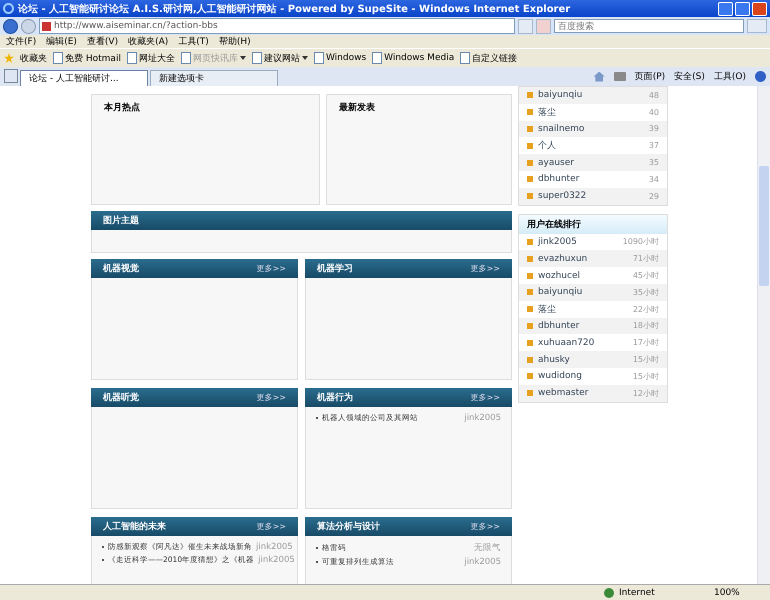  What do you see at coordinates (583, 259) in the screenshot?
I see `user-name: evazhuxun` at bounding box center [583, 259].